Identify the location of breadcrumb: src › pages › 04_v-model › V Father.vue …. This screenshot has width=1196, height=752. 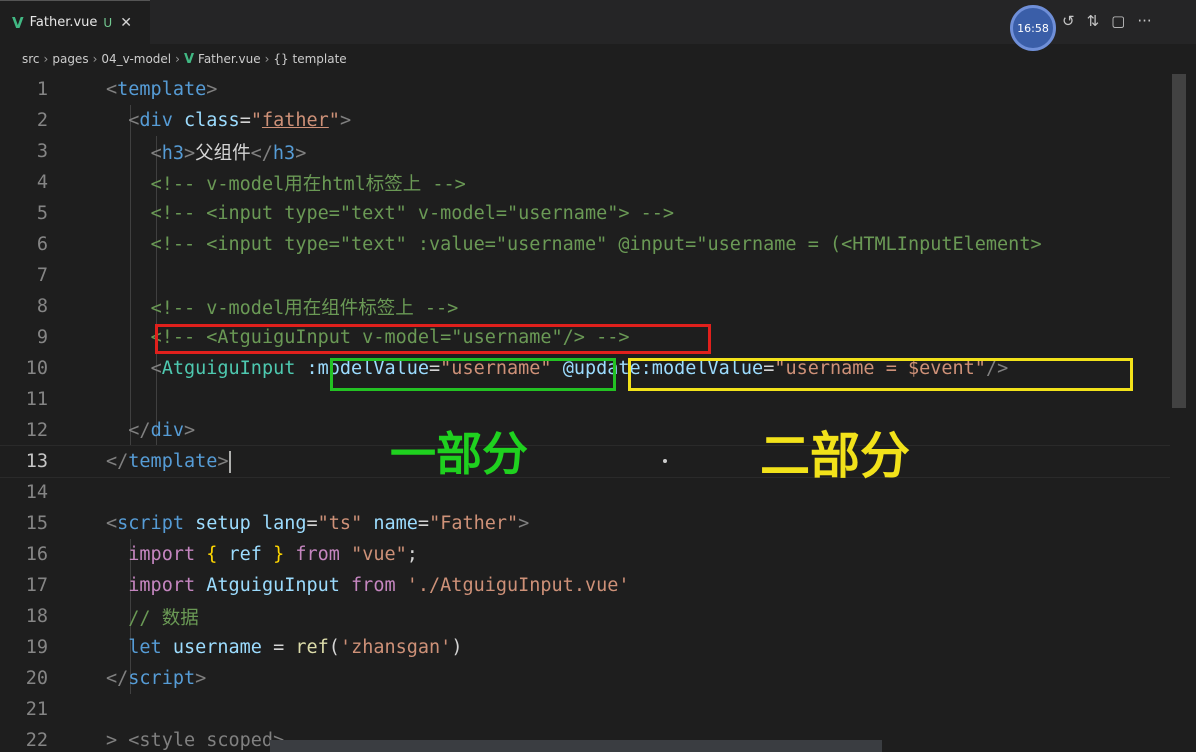
(598, 59).